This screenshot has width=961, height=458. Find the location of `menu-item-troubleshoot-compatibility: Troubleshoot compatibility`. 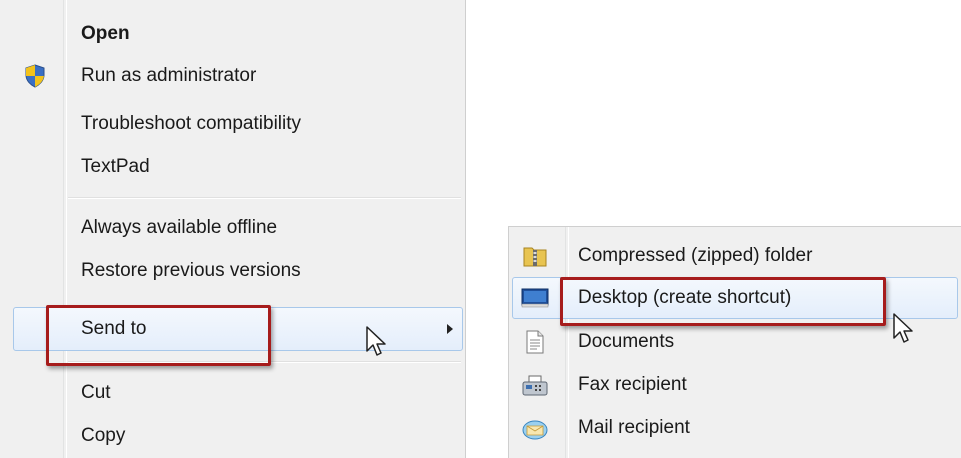

menu-item-troubleshoot-compatibility: Troubleshoot compatibility is located at coordinates (232, 124).